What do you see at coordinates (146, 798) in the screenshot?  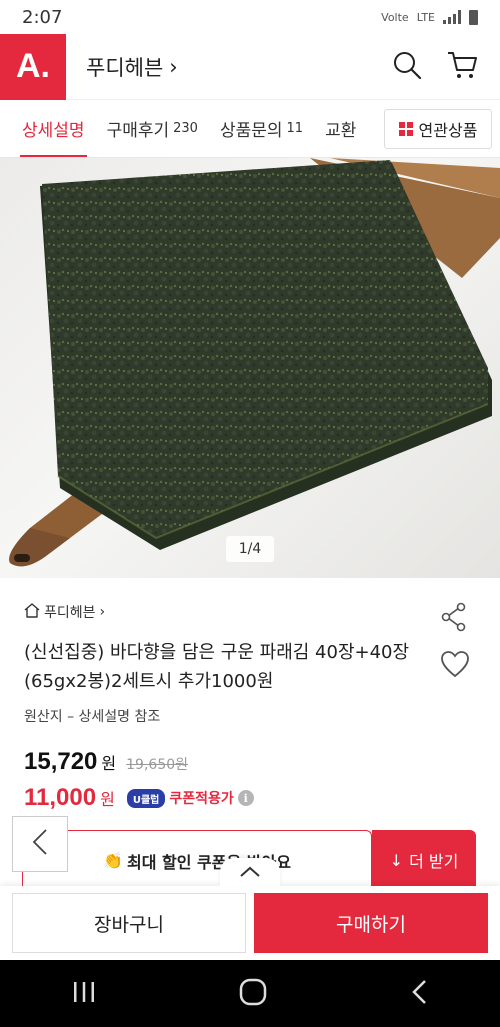 I see `u-club-badge: U클럽` at bounding box center [146, 798].